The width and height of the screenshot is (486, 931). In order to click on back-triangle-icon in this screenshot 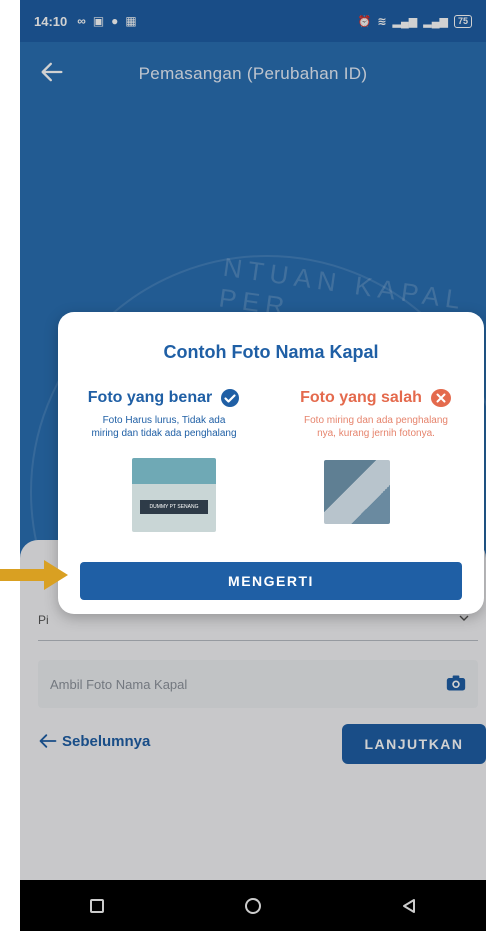, I will do `click(409, 906)`.